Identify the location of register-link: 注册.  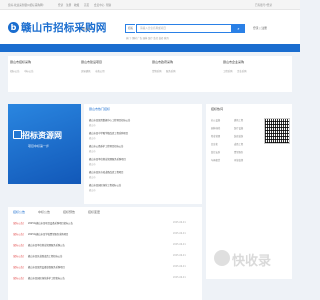
(264, 28).